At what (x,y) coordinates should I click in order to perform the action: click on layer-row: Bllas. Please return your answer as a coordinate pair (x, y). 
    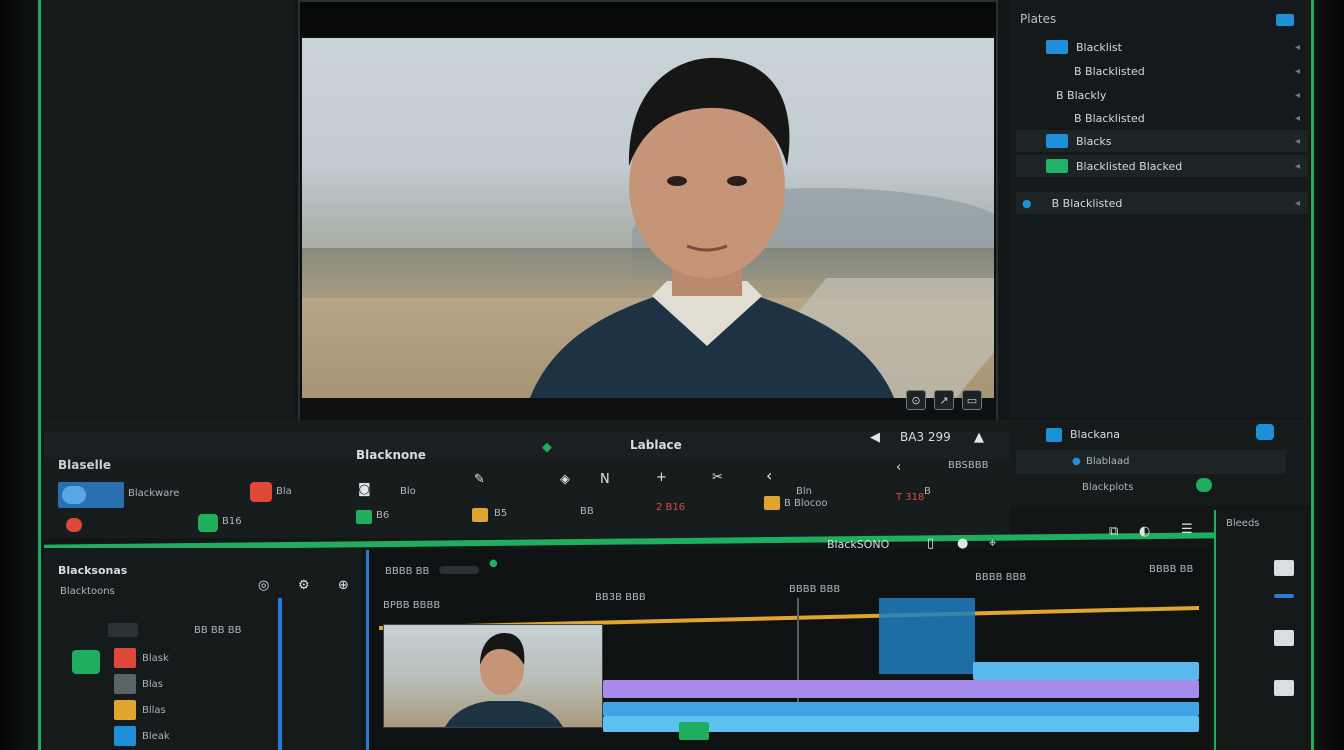
    Looking at the image, I should click on (158, 710).